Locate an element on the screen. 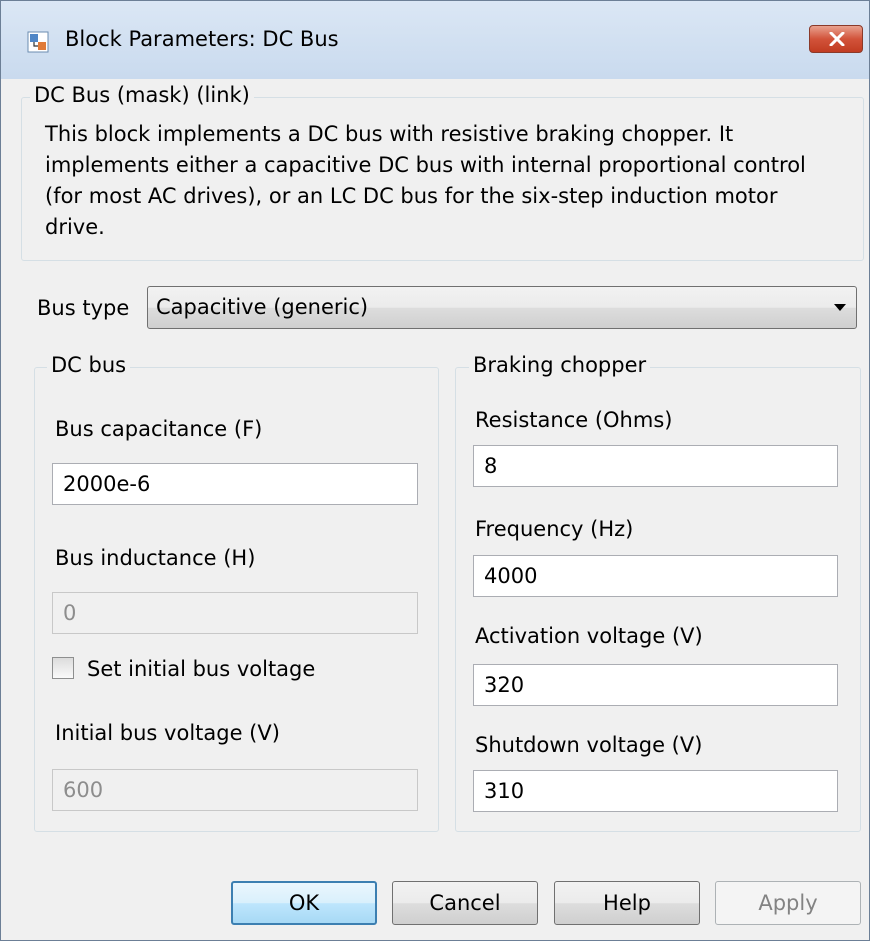 The image size is (870, 941). shutdown-voltage-label: Shutdown voltage (V) is located at coordinates (589, 745).